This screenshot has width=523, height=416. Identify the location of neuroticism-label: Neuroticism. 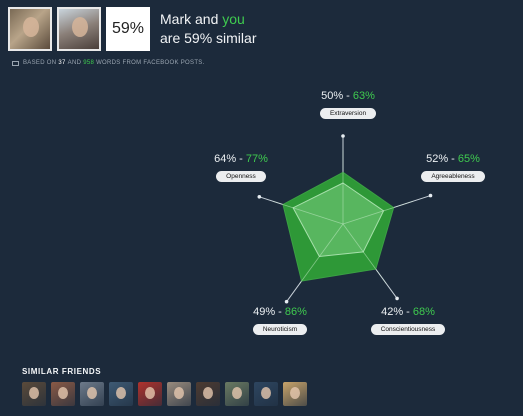
(280, 329).